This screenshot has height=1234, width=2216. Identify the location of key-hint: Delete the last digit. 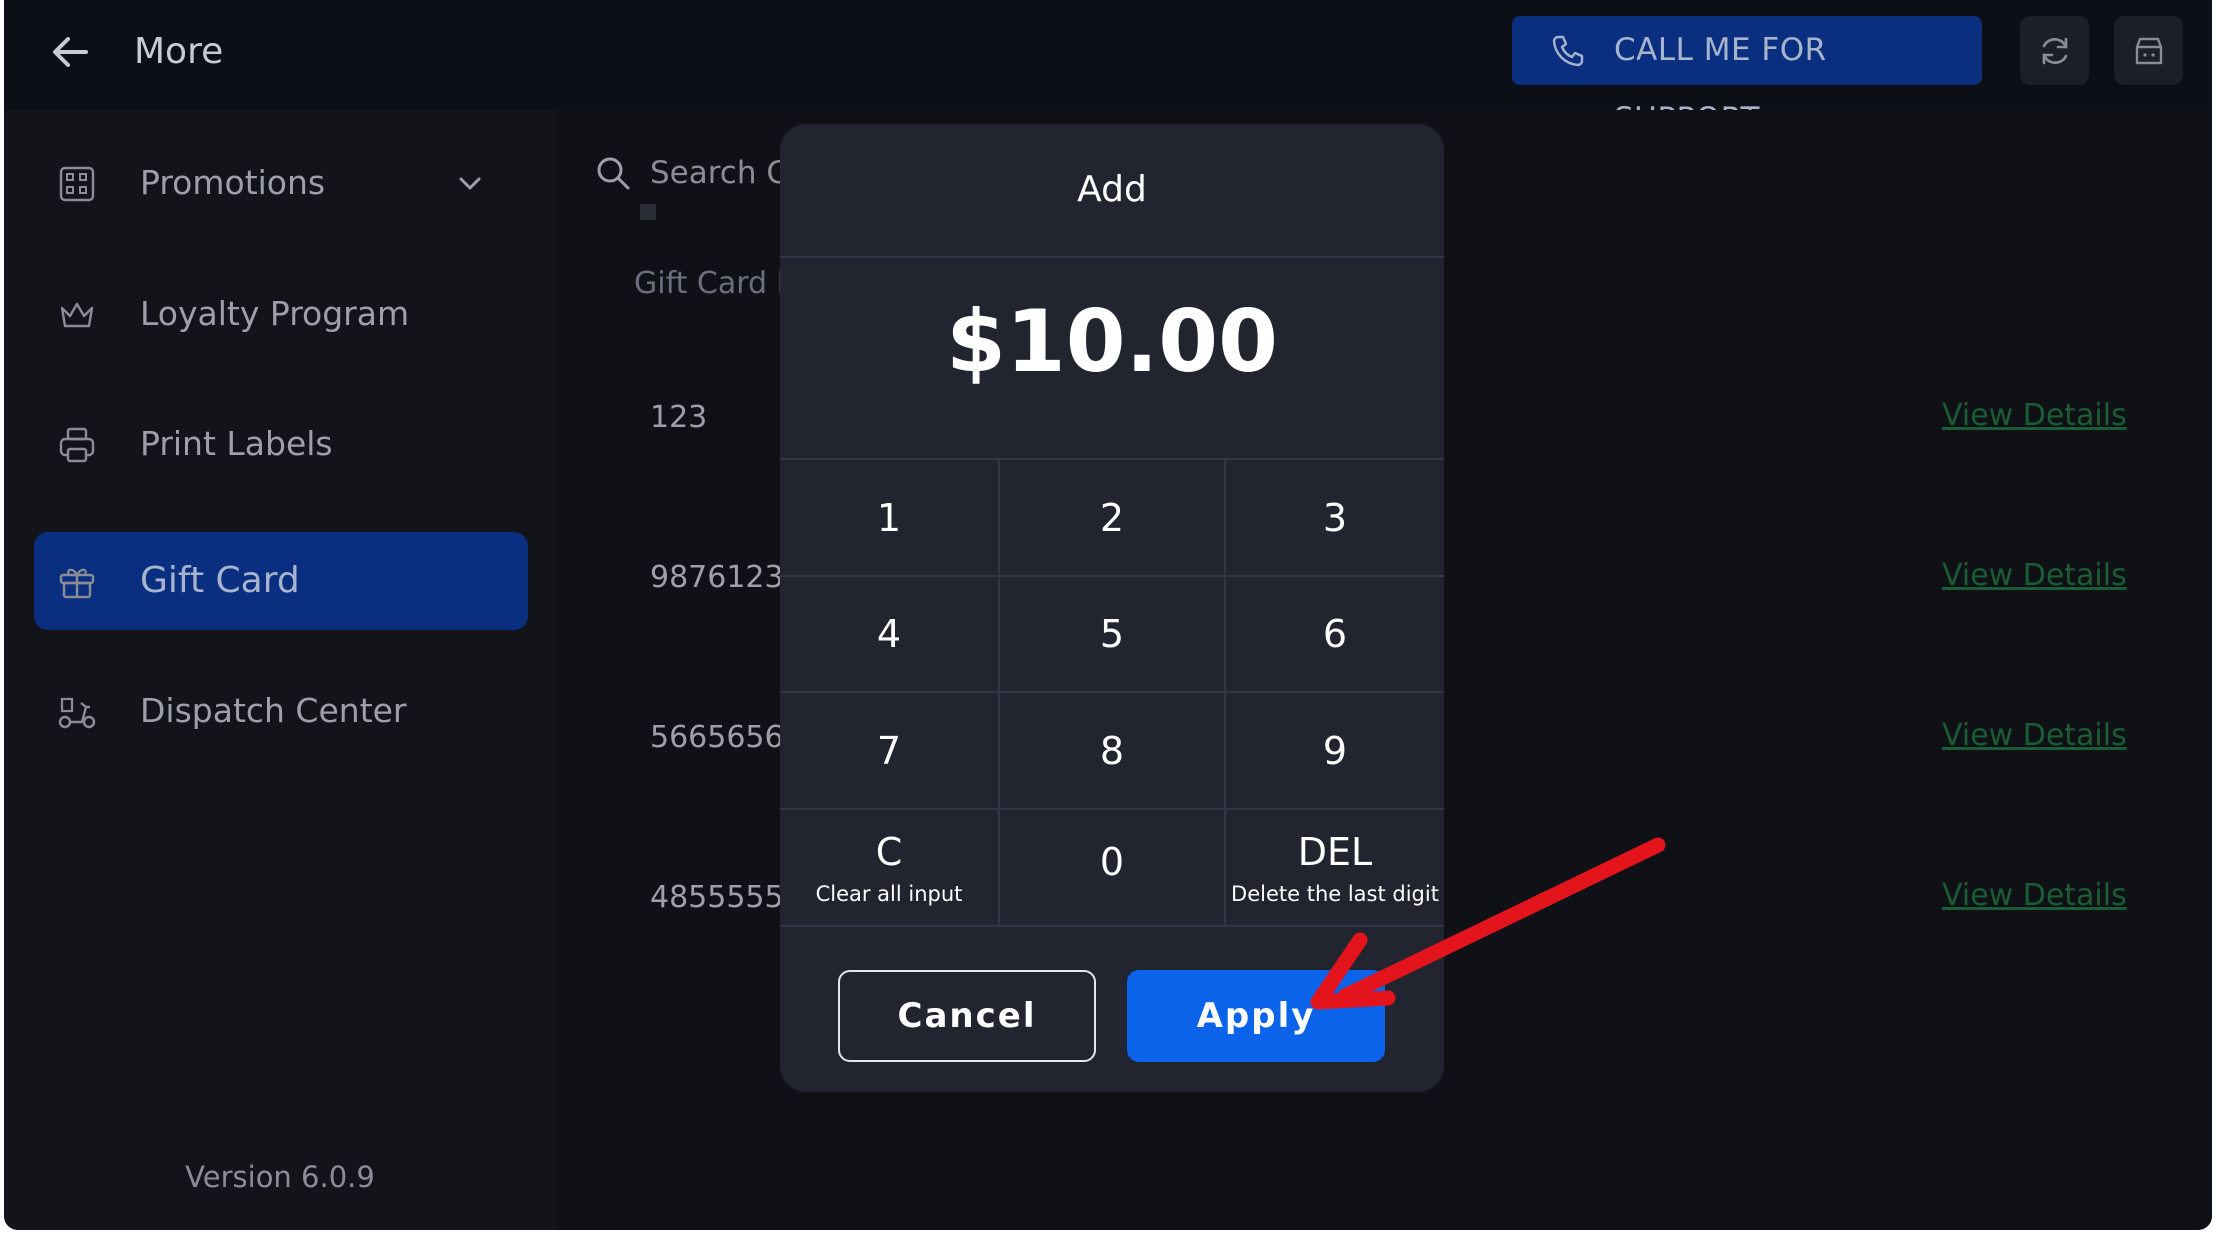
(1335, 893).